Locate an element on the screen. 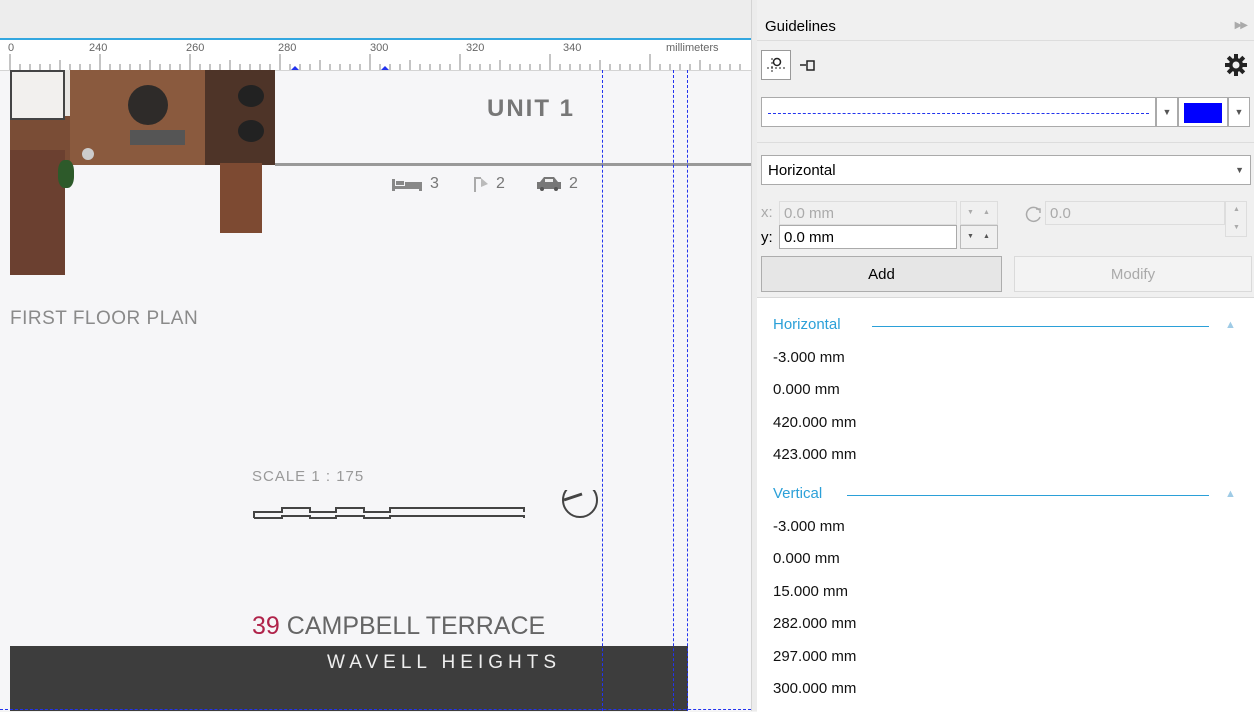 The image size is (1254, 712). rotation-icon is located at coordinates (1033, 214).